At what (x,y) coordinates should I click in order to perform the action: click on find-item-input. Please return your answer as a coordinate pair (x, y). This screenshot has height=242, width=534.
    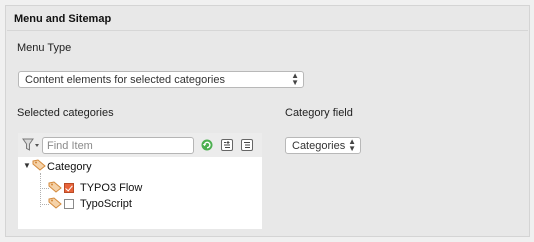
    Looking at the image, I should click on (118, 145).